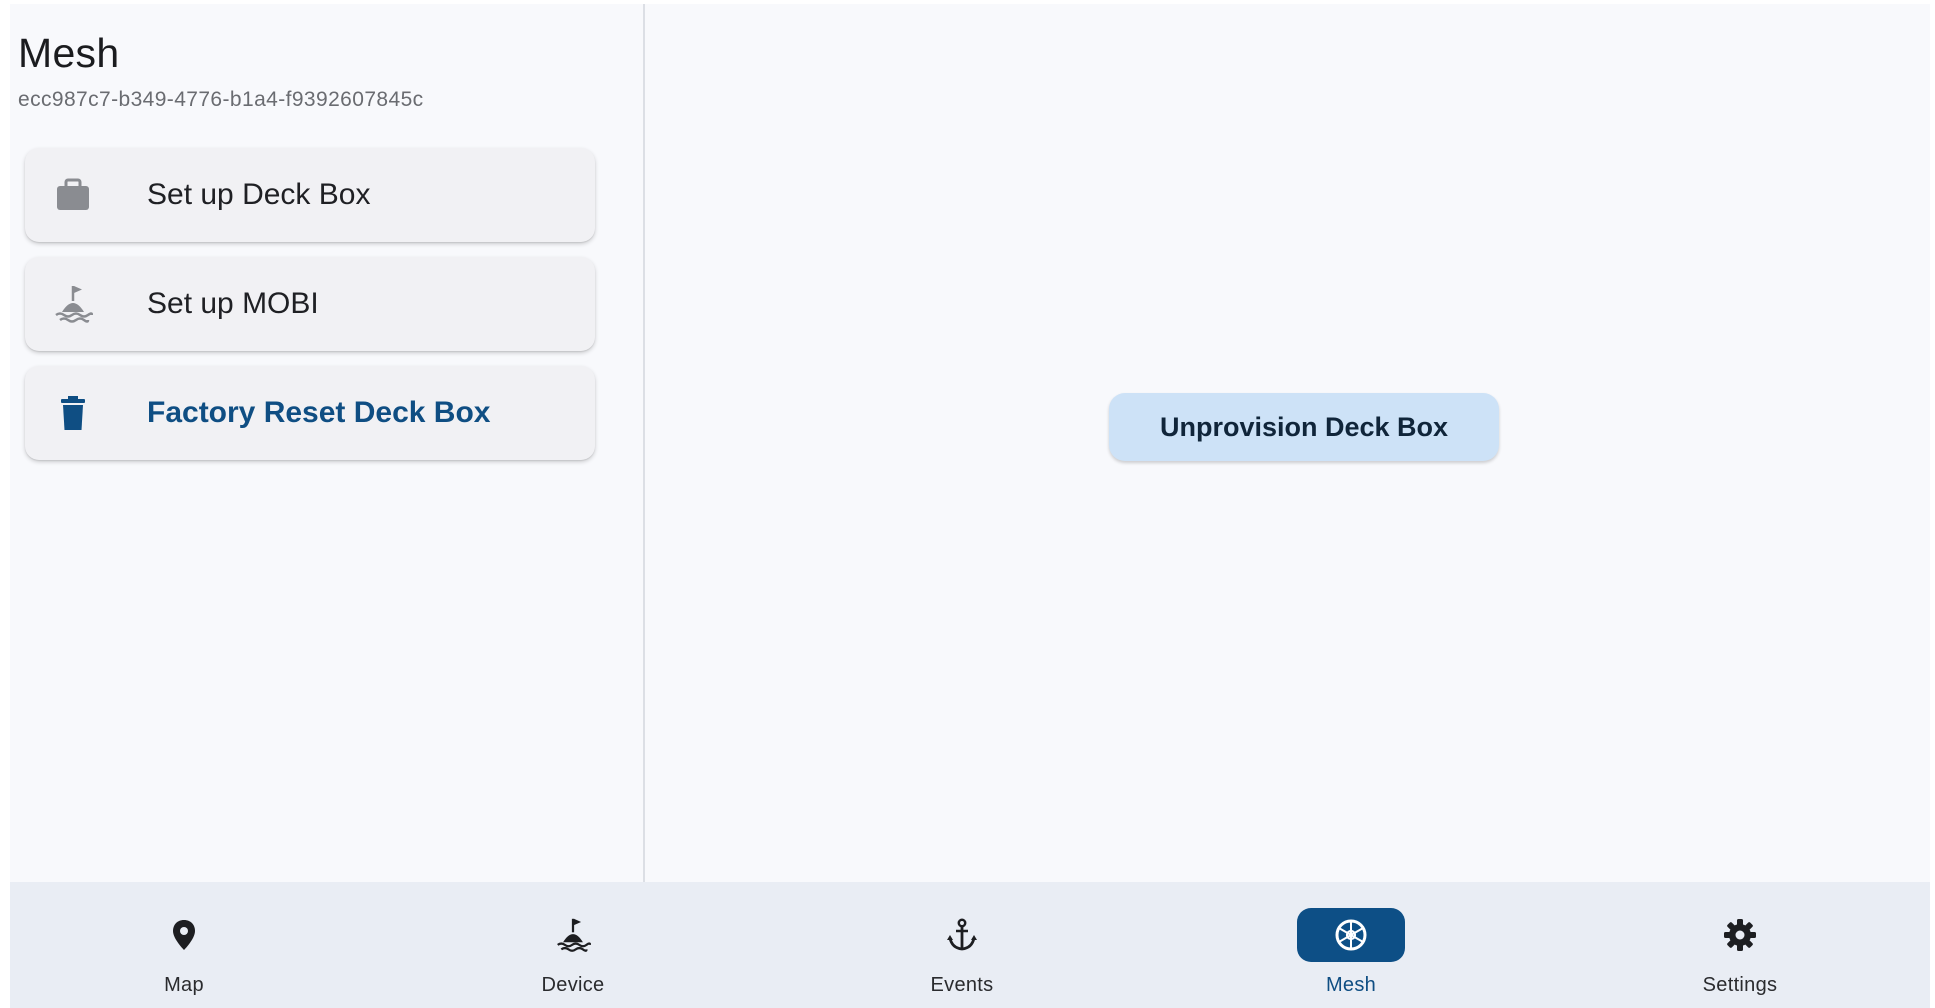 The image size is (1935, 1008). What do you see at coordinates (962, 985) in the screenshot?
I see `nav-label-events: Events` at bounding box center [962, 985].